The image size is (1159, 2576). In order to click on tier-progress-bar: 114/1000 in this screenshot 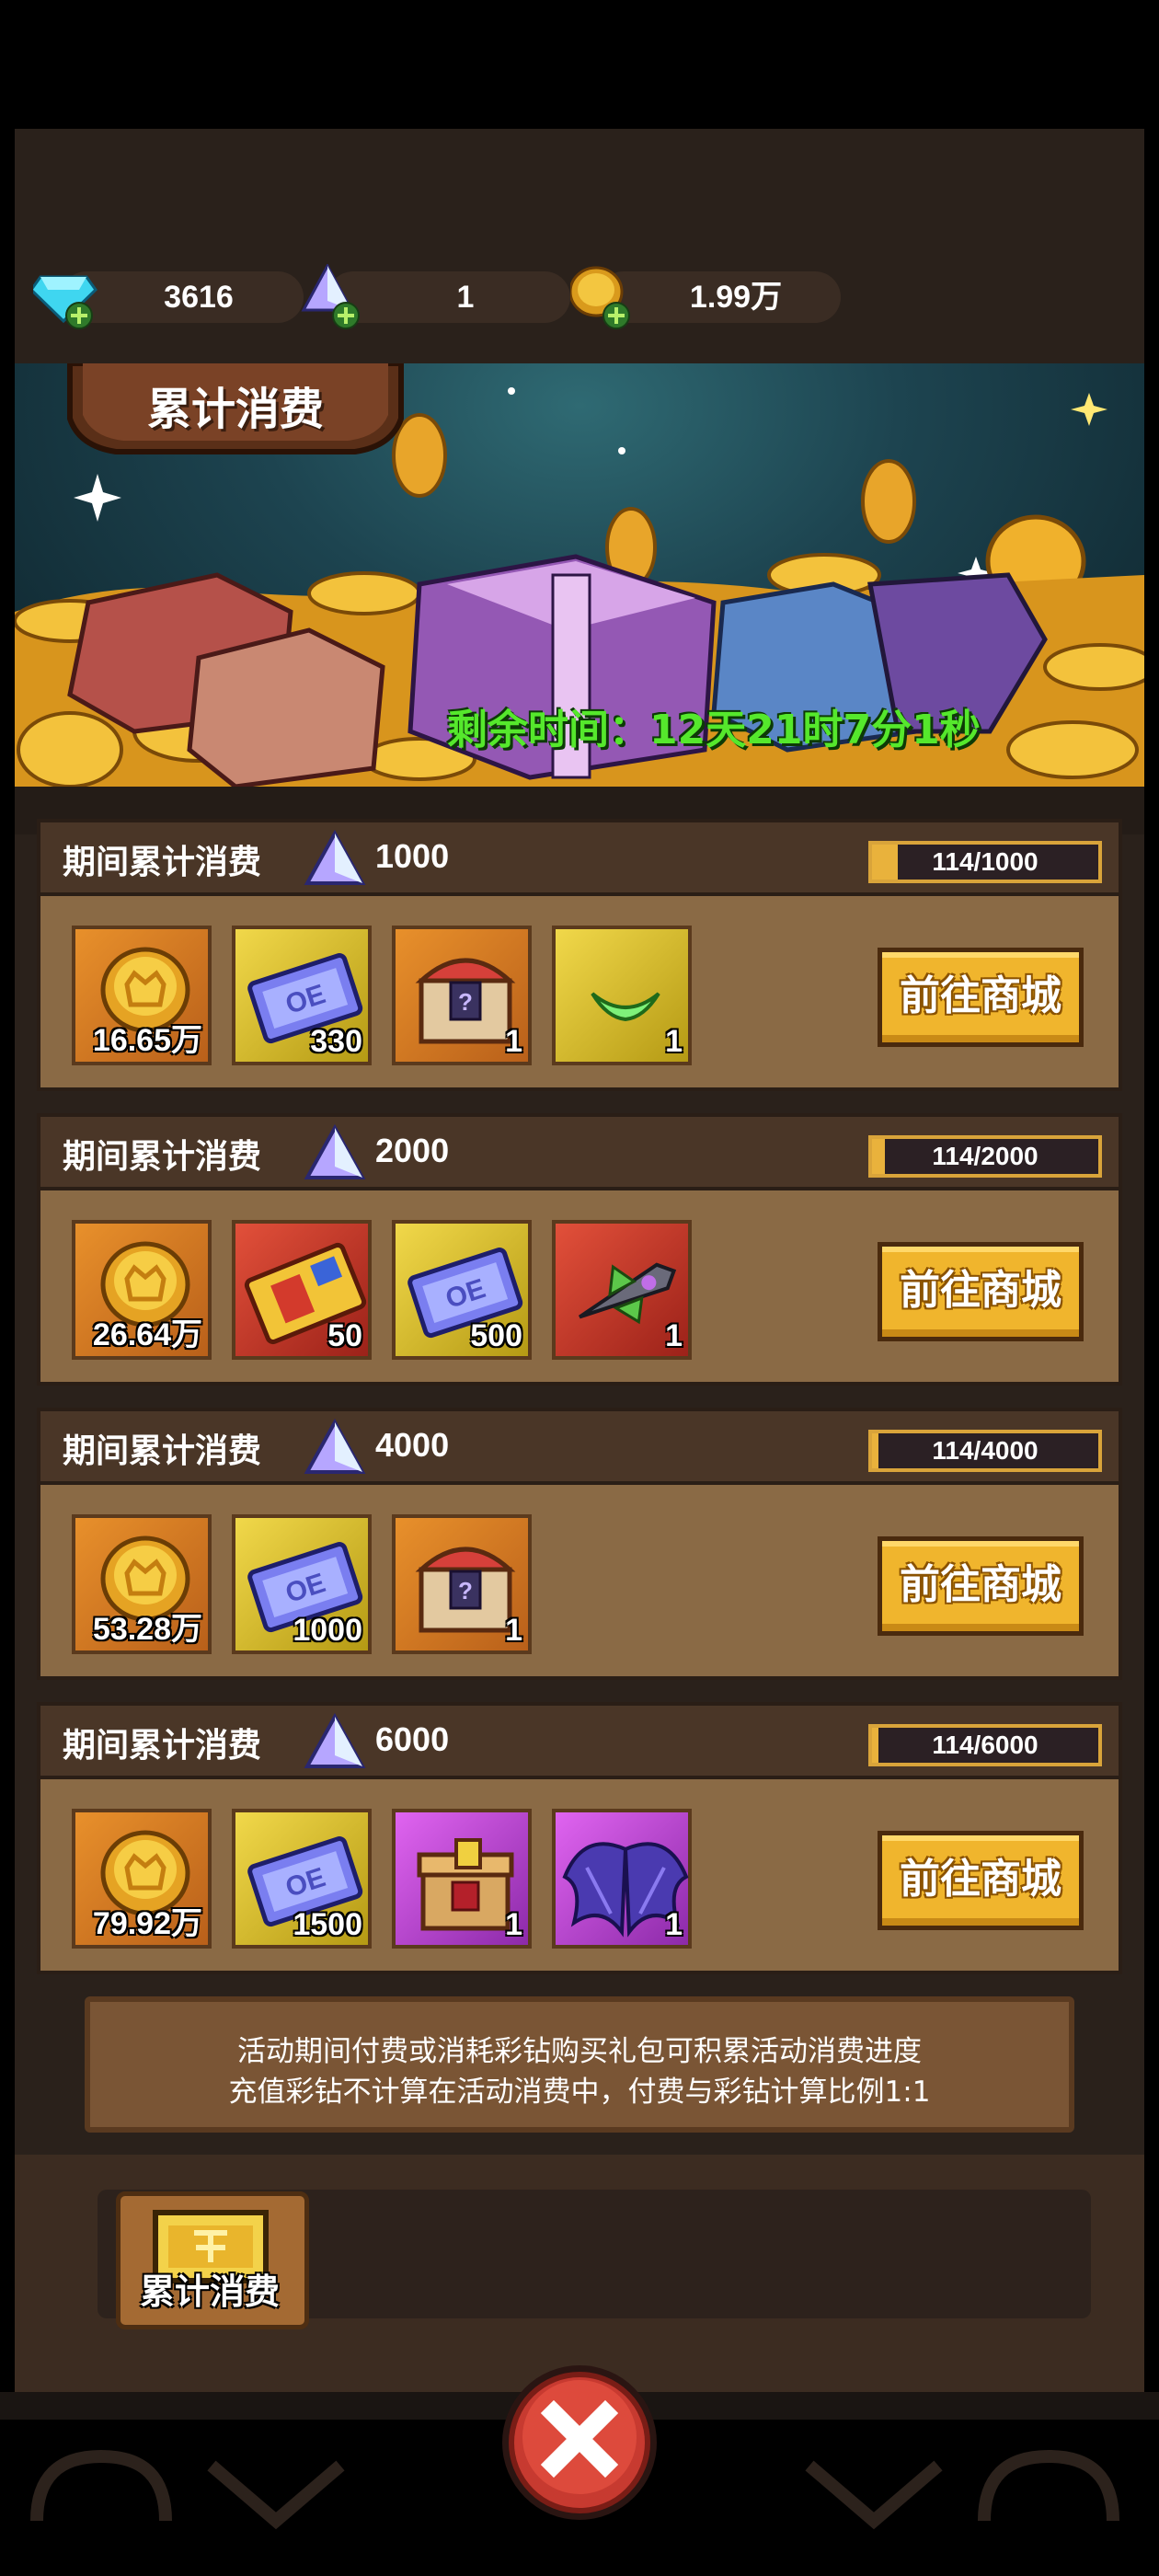, I will do `click(985, 862)`.